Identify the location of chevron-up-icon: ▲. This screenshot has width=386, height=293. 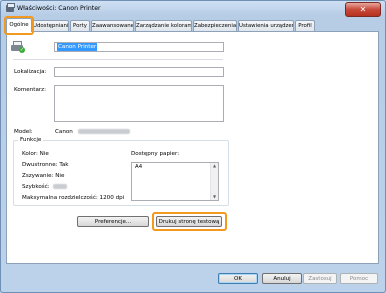
(214, 166).